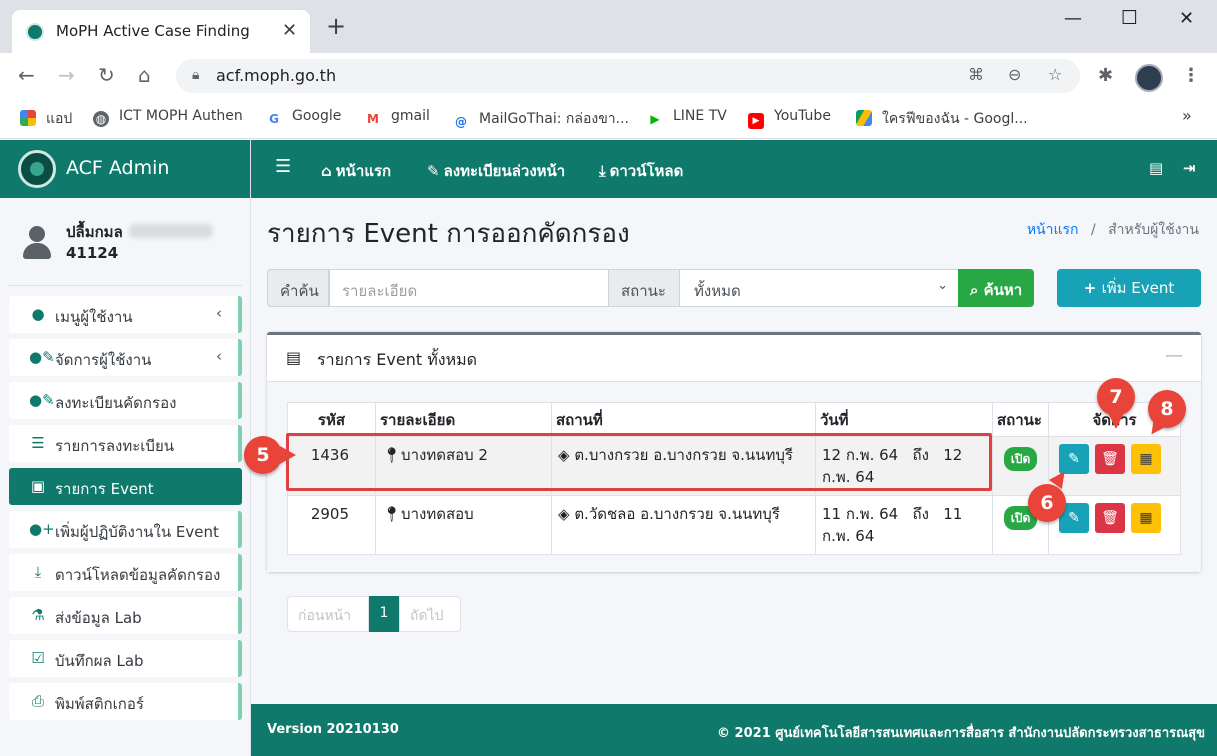  What do you see at coordinates (1174, 355) in the screenshot?
I see `collapse-icon: —` at bounding box center [1174, 355].